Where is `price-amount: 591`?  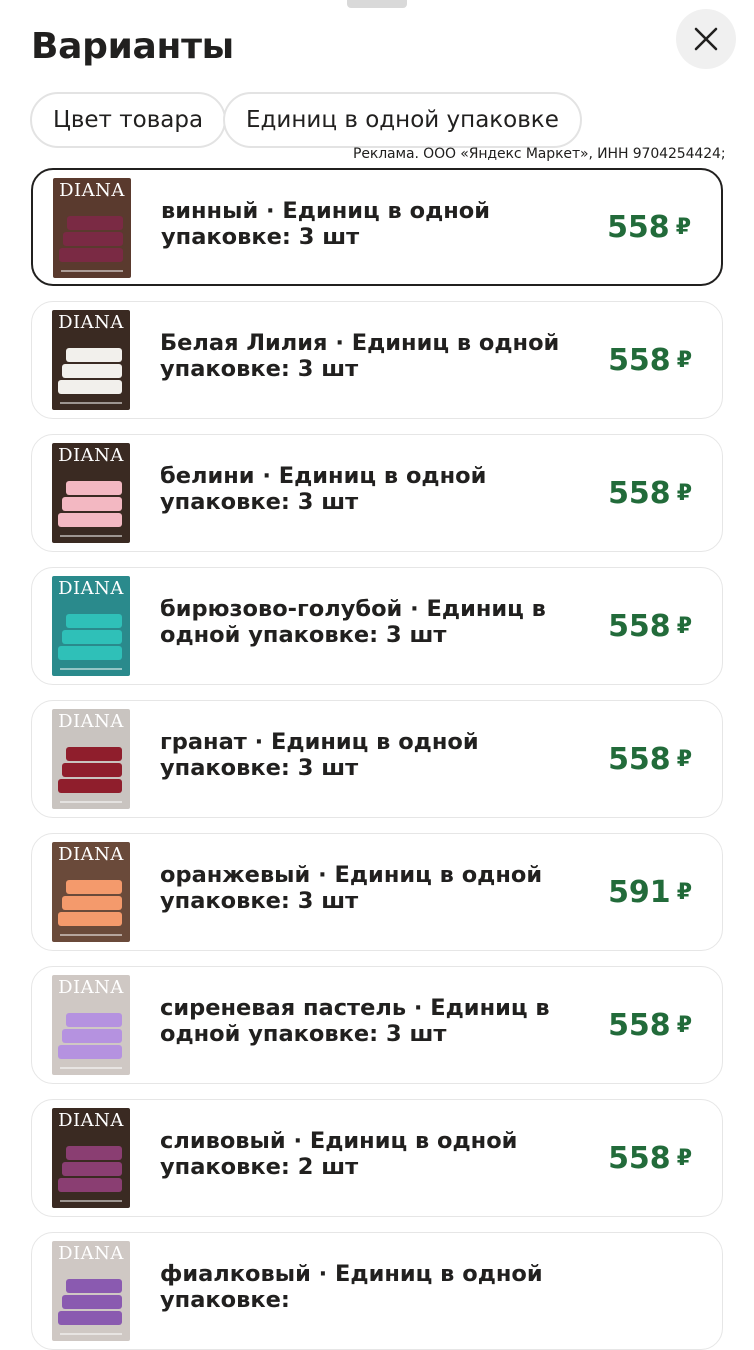
price-amount: 591 is located at coordinates (639, 892).